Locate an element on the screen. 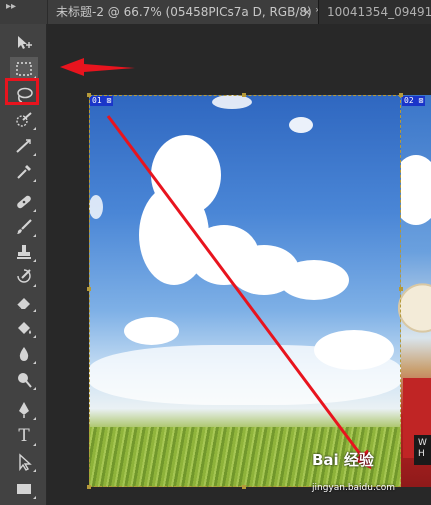  type-tool: T is located at coordinates (24, 436).